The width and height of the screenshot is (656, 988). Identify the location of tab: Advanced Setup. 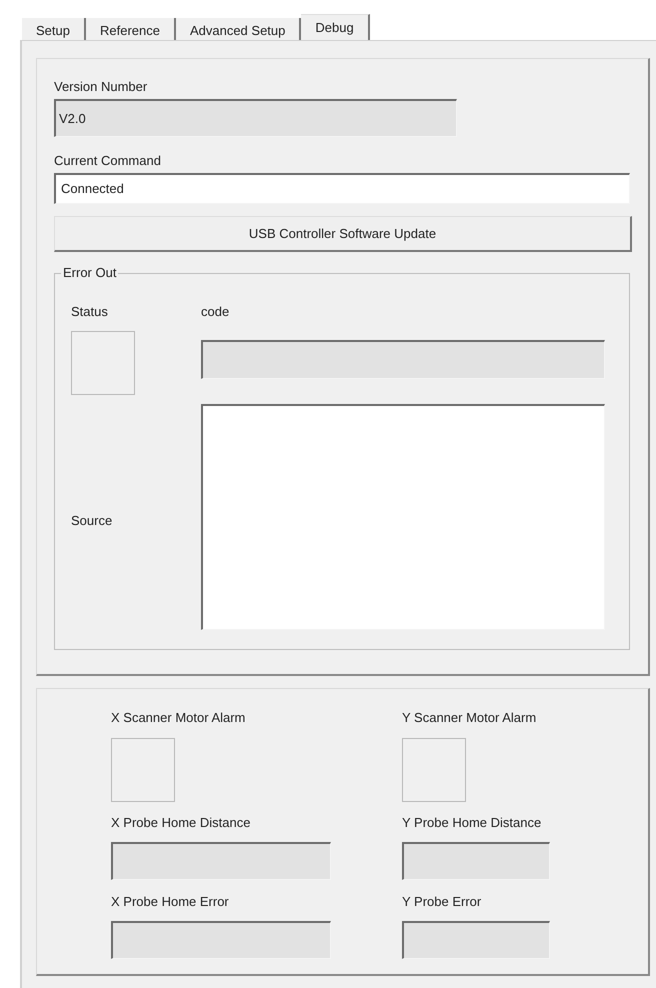
(239, 29).